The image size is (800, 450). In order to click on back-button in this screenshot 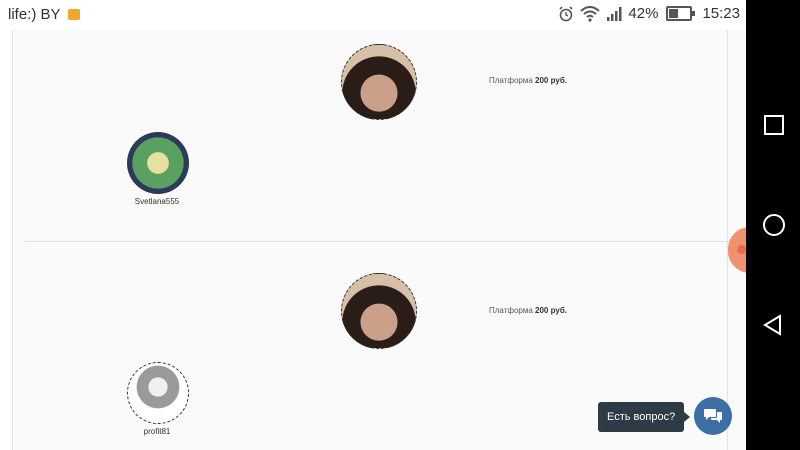, I will do `click(773, 325)`.